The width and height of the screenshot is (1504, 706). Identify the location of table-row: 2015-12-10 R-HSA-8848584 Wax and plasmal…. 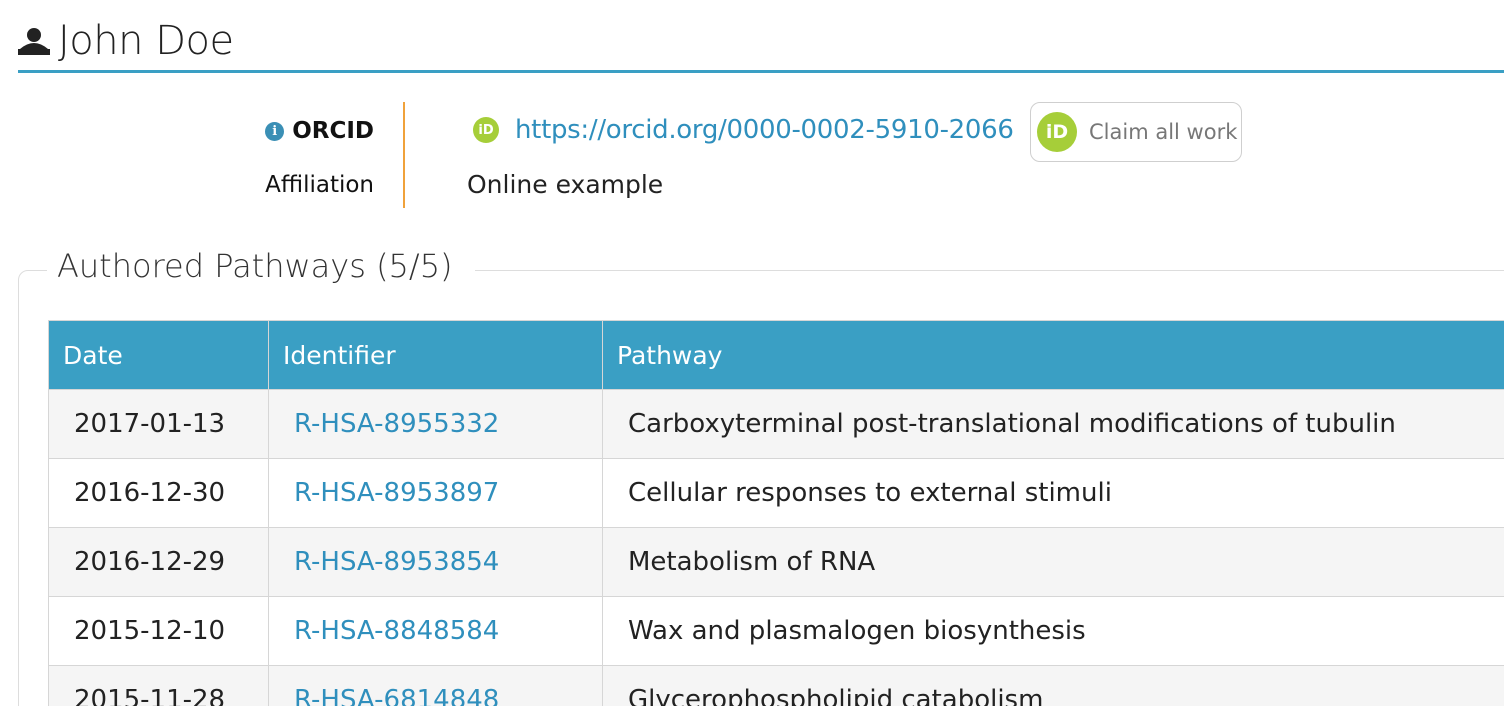
(776, 631).